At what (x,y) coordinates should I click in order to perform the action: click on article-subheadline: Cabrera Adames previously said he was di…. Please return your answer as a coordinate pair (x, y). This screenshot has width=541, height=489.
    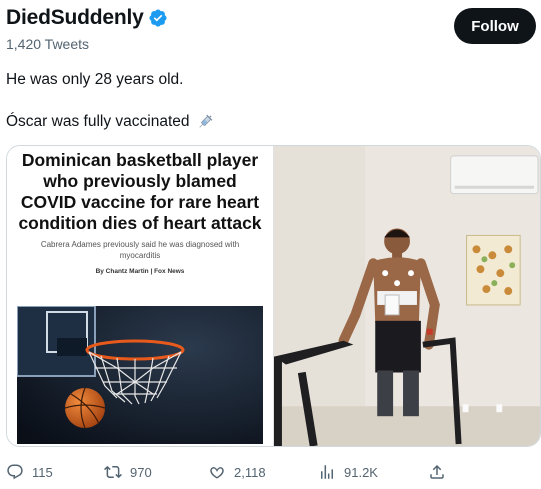
    Looking at the image, I should click on (140, 250).